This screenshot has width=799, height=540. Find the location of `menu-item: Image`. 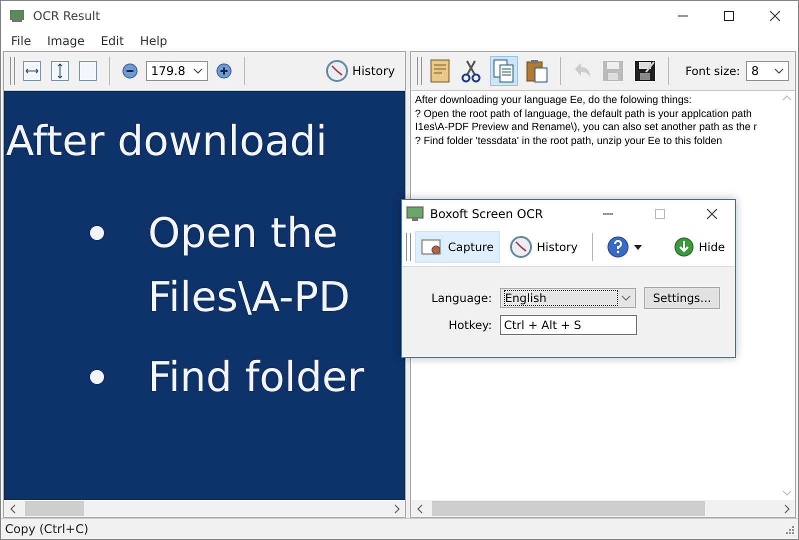

menu-item: Image is located at coordinates (66, 41).